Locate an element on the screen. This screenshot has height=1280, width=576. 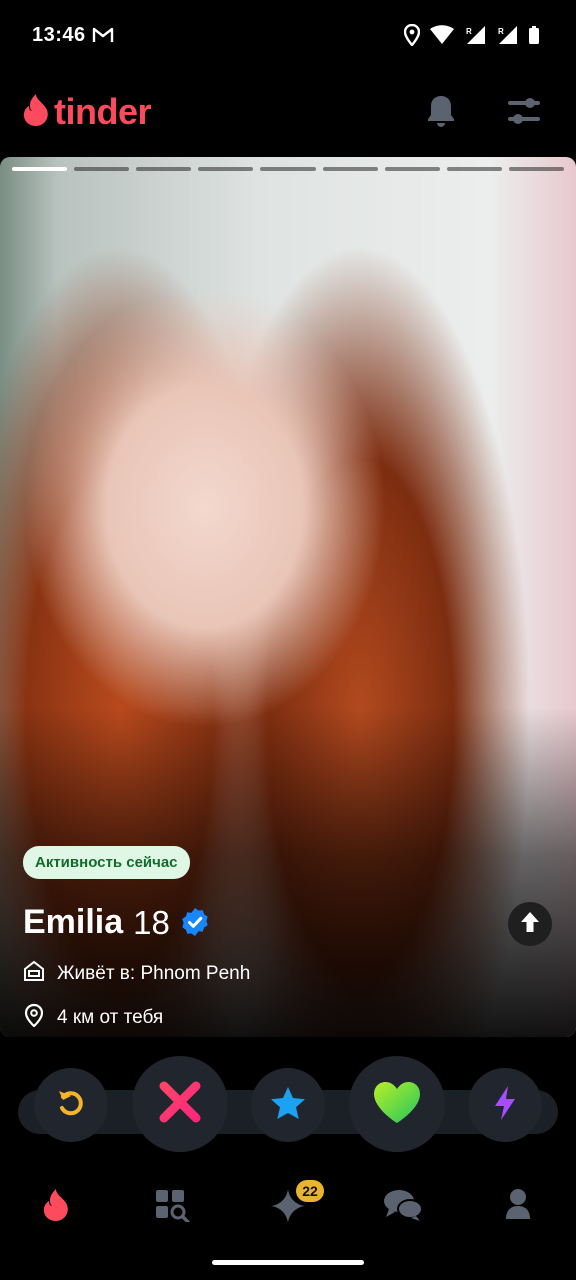
chat-icon is located at coordinates (403, 1208).